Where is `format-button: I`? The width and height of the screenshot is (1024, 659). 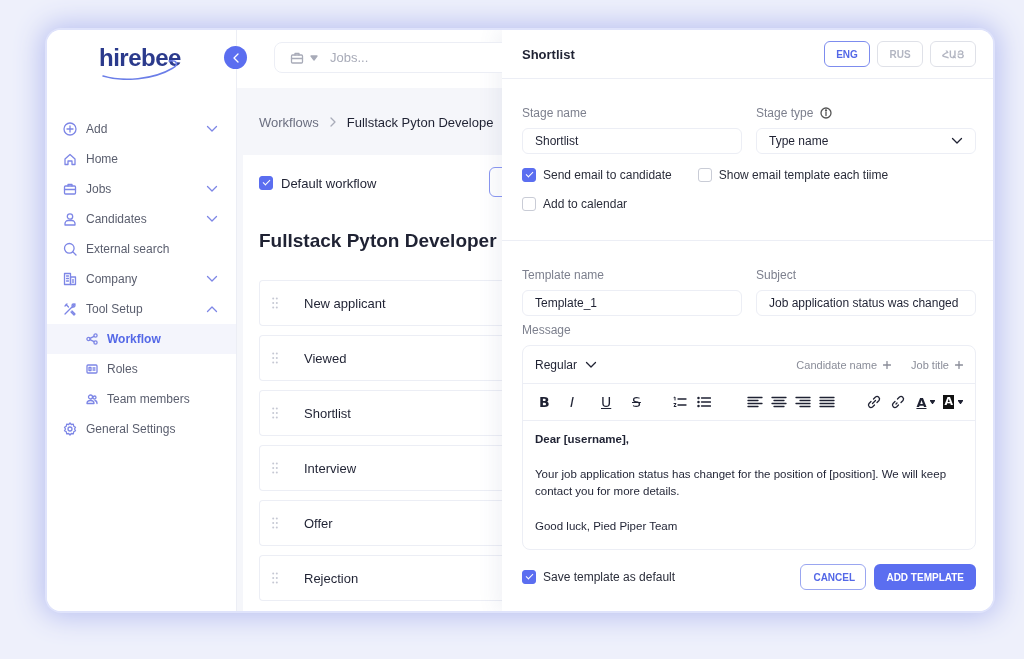 format-button: I is located at coordinates (581, 402).